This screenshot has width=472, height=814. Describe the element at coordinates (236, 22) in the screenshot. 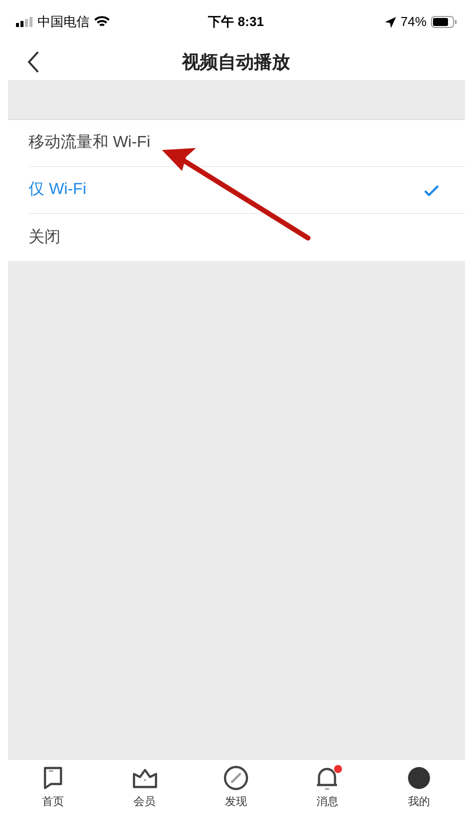

I see `status-time: 下午 8:31` at that location.